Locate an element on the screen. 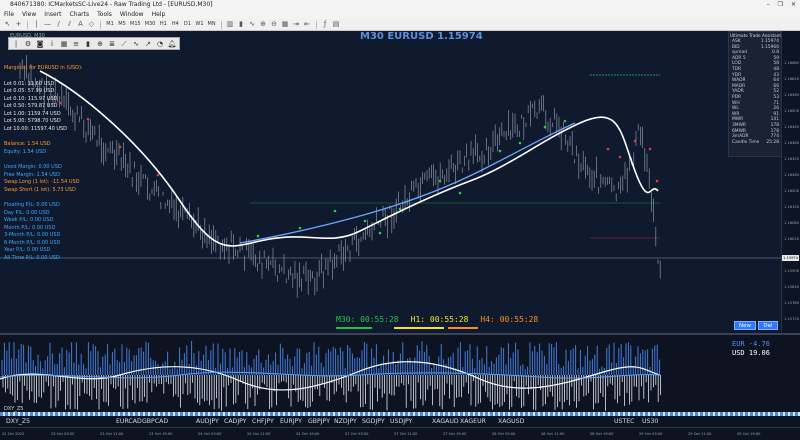 The width and height of the screenshot is (800, 440). symbol-tab: USDJPY is located at coordinates (401, 421).